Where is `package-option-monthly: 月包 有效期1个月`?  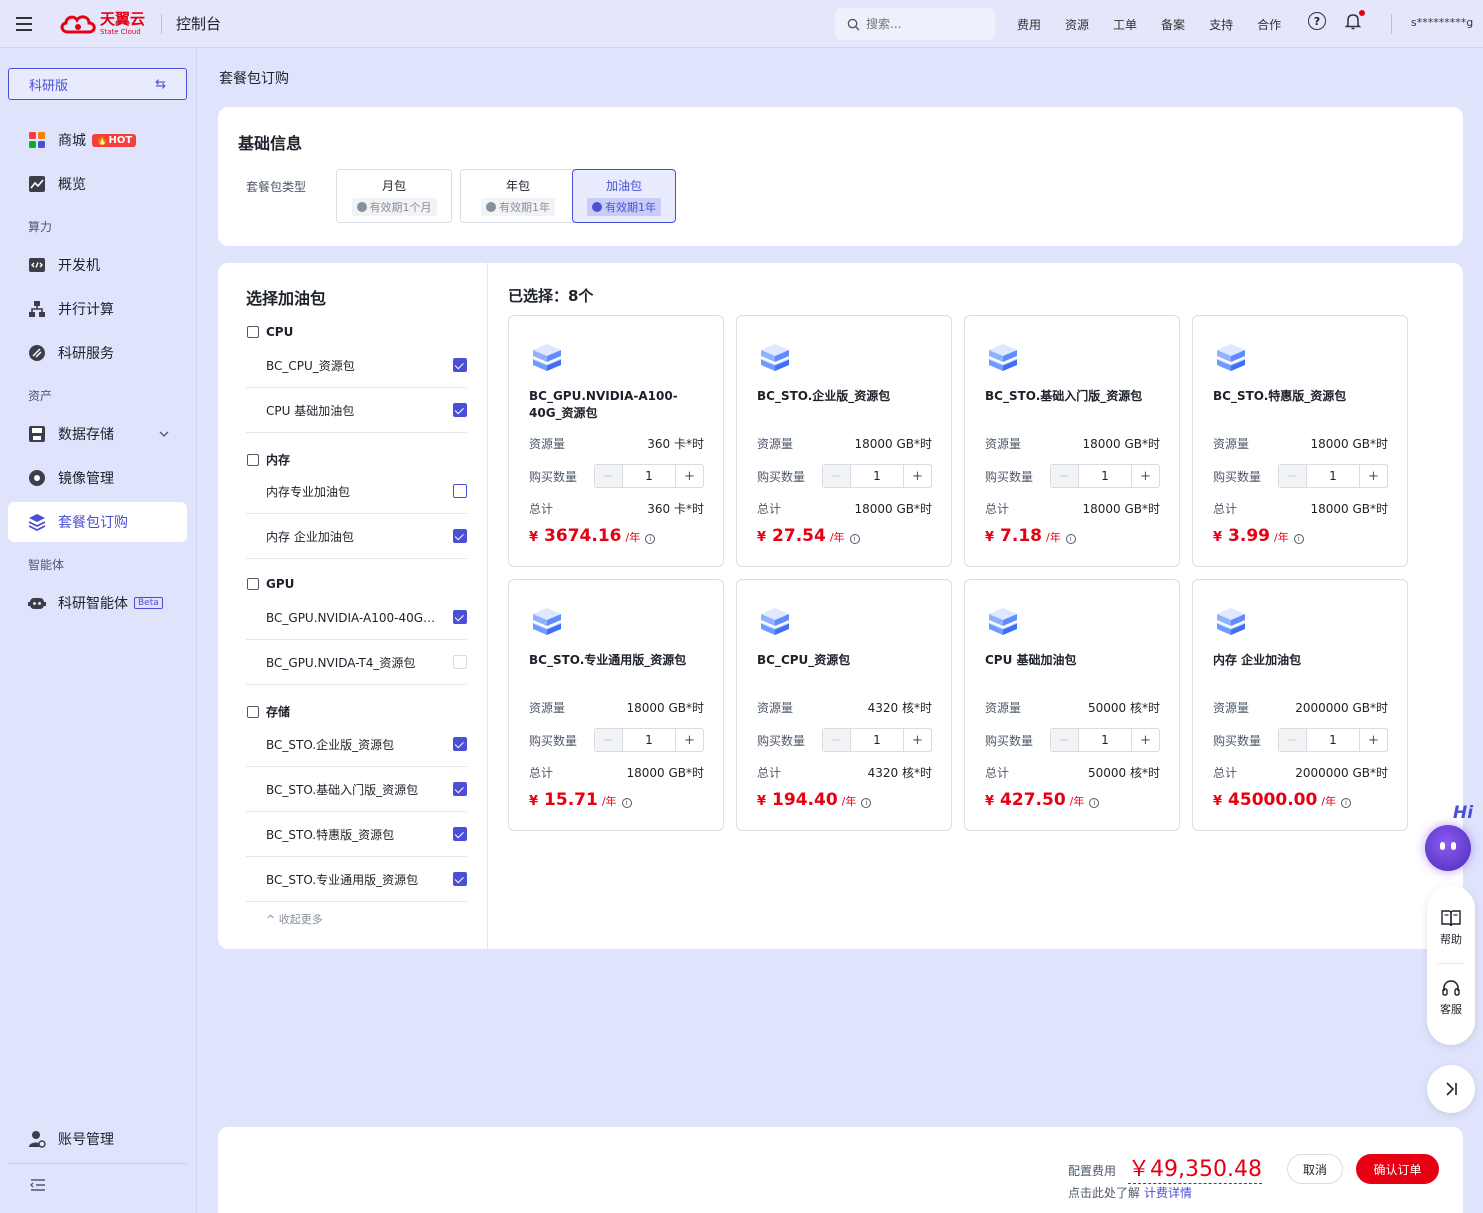
package-option-monthly: 月包 有效期1个月 is located at coordinates (394, 196).